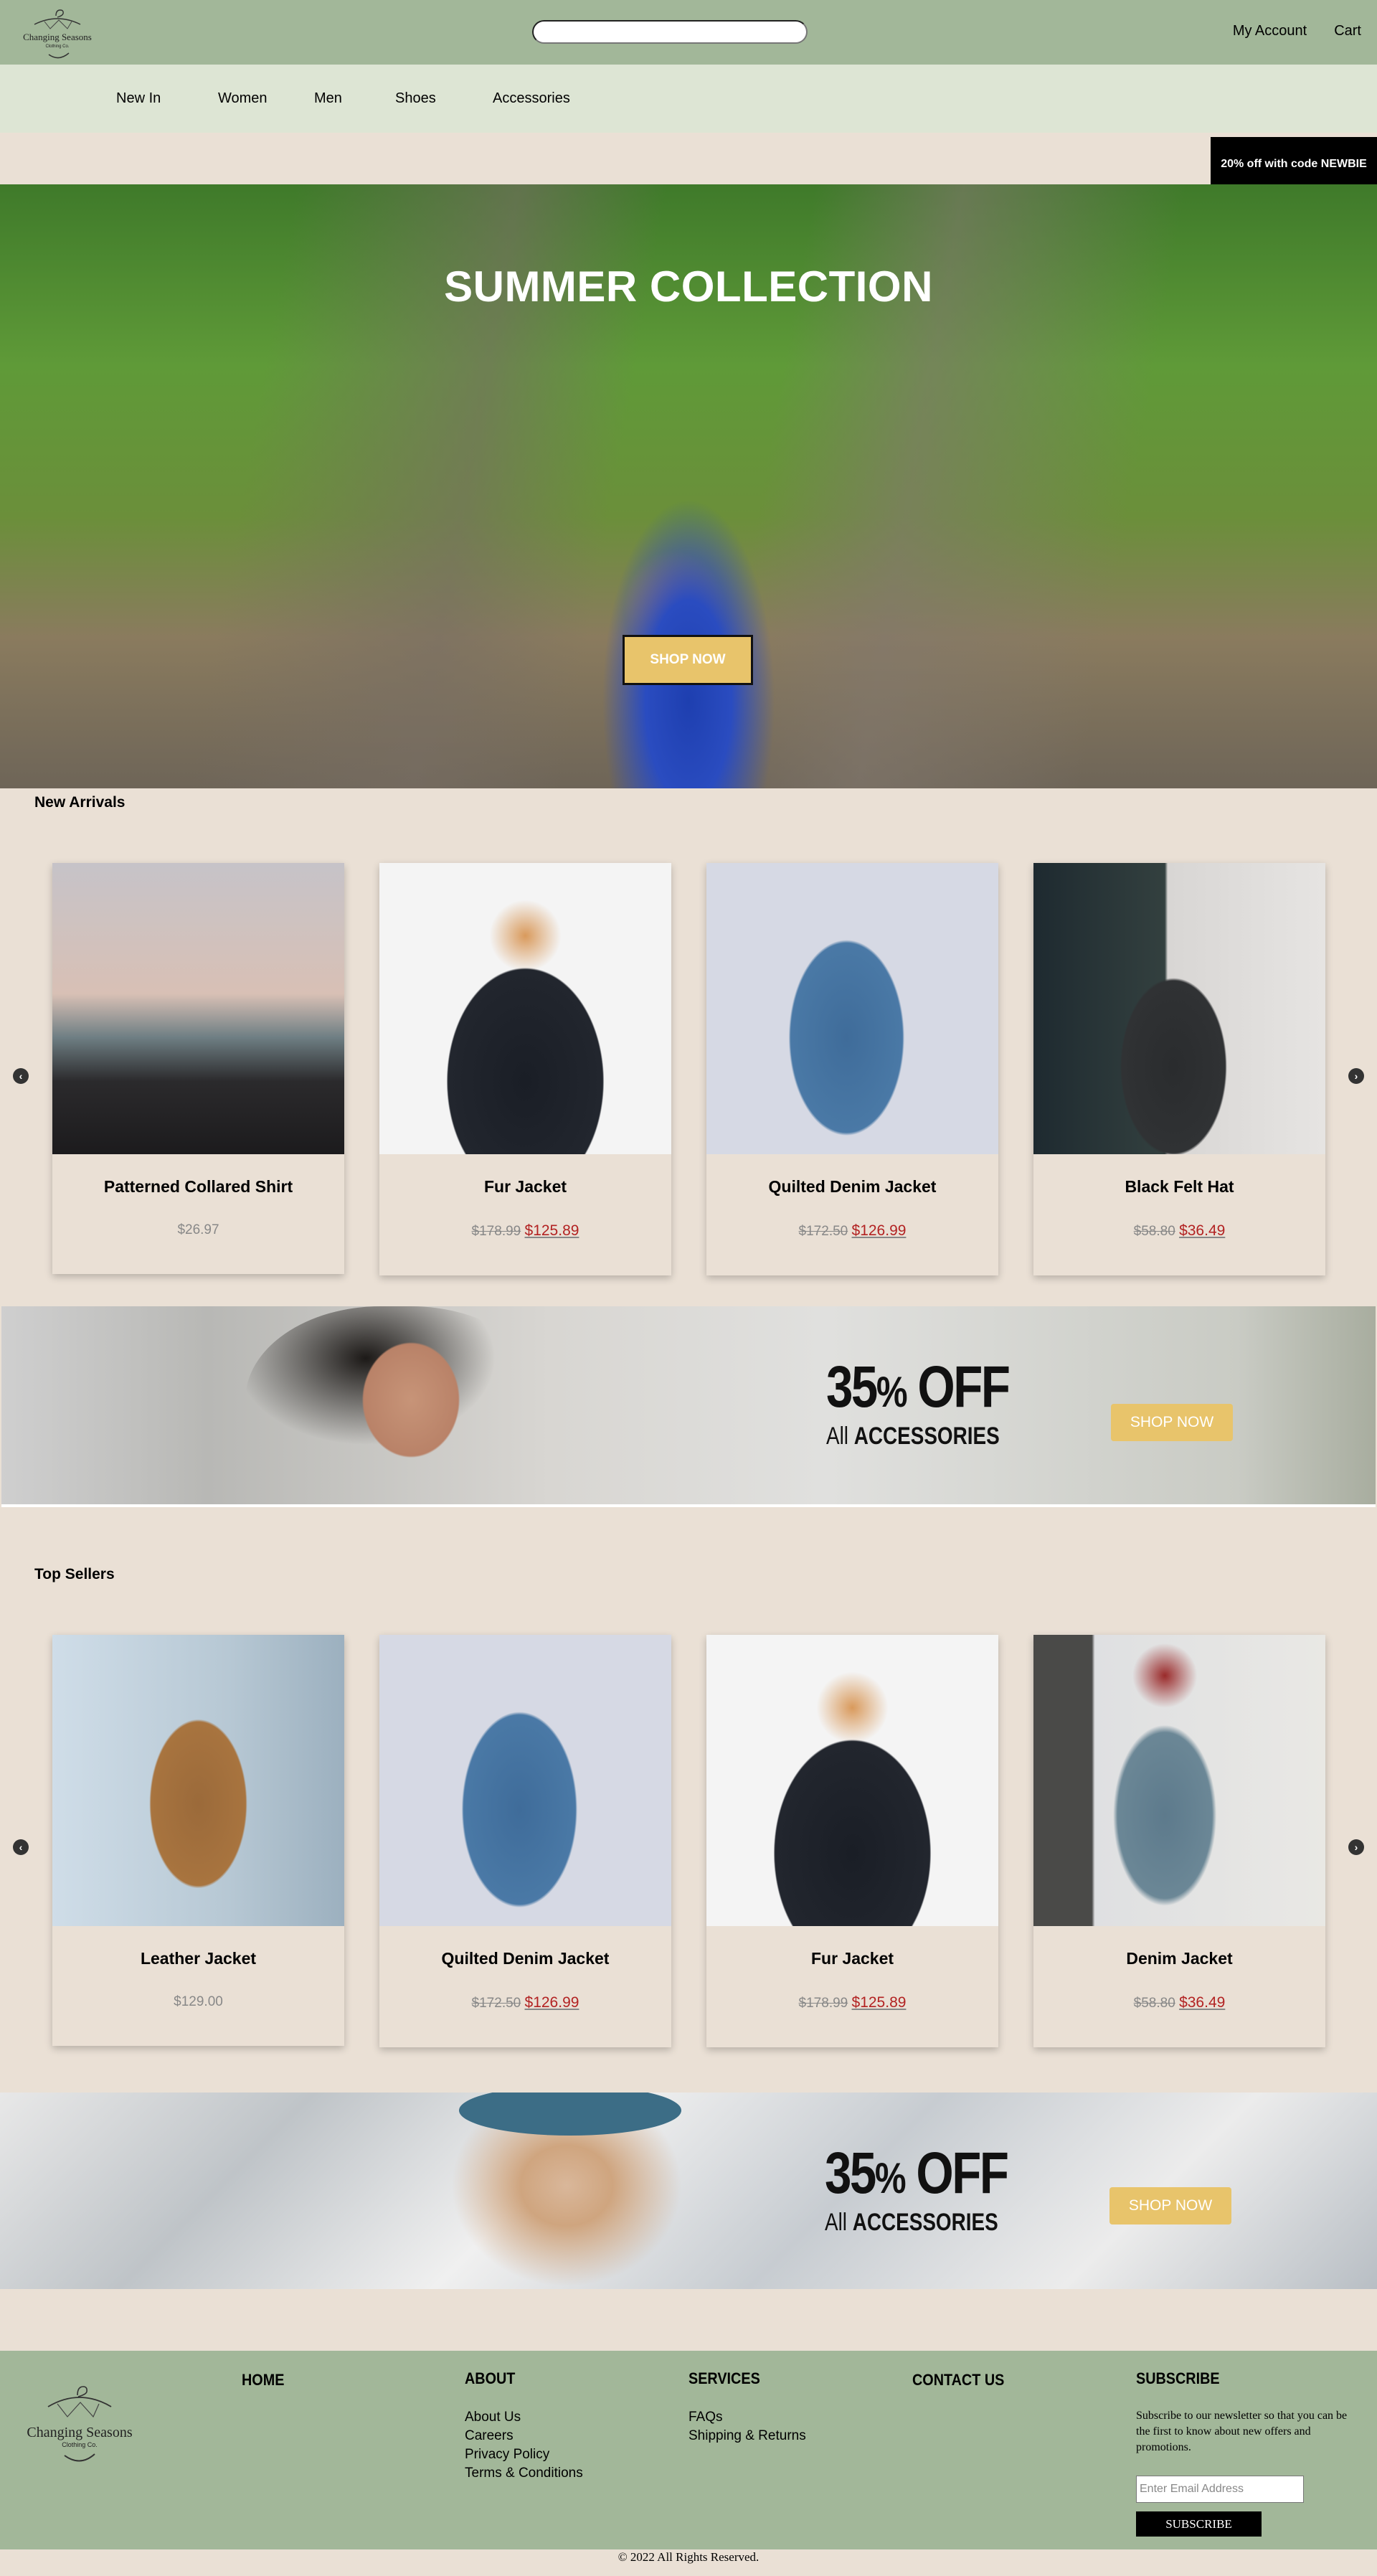 This screenshot has height=2576, width=1377. What do you see at coordinates (524, 2473) in the screenshot?
I see `footer-link-terms: Terms & Conditions` at bounding box center [524, 2473].